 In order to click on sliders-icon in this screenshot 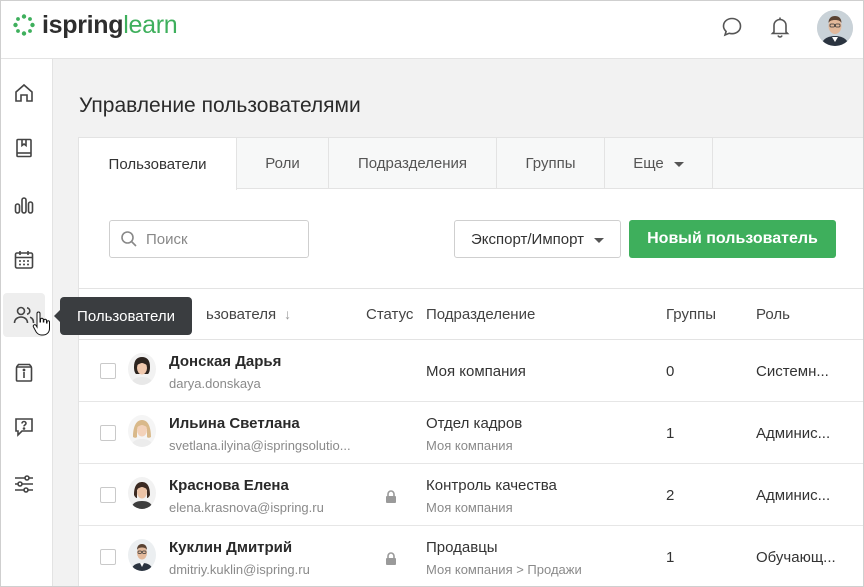, I will do `click(24, 484)`.